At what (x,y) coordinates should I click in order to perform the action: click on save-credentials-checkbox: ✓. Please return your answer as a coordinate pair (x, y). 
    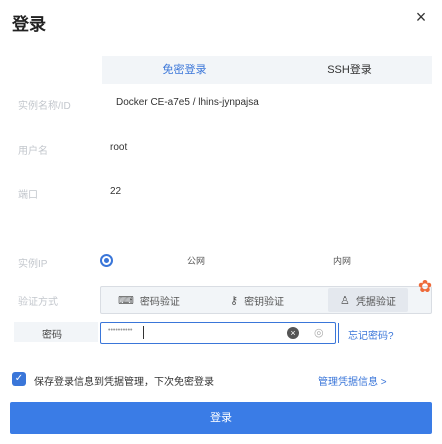
    Looking at the image, I should click on (19, 379).